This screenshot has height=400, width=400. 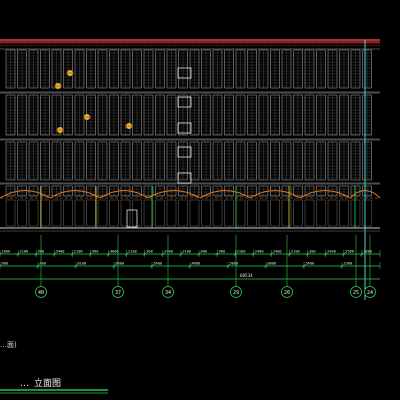 I want to click on dim-label: 8400, so click(x=120, y=264).